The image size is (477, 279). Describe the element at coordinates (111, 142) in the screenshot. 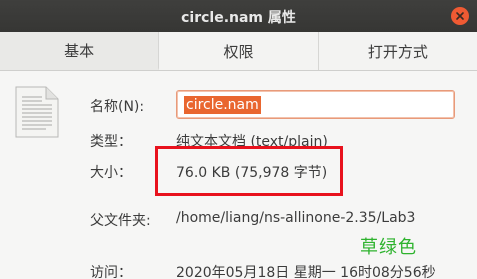

I see `type-label: 类型：` at that location.